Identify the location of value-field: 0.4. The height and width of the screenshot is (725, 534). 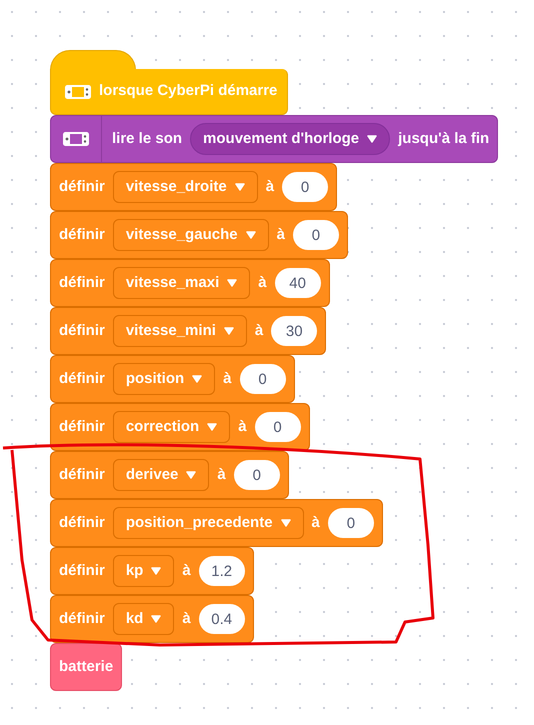
(221, 619).